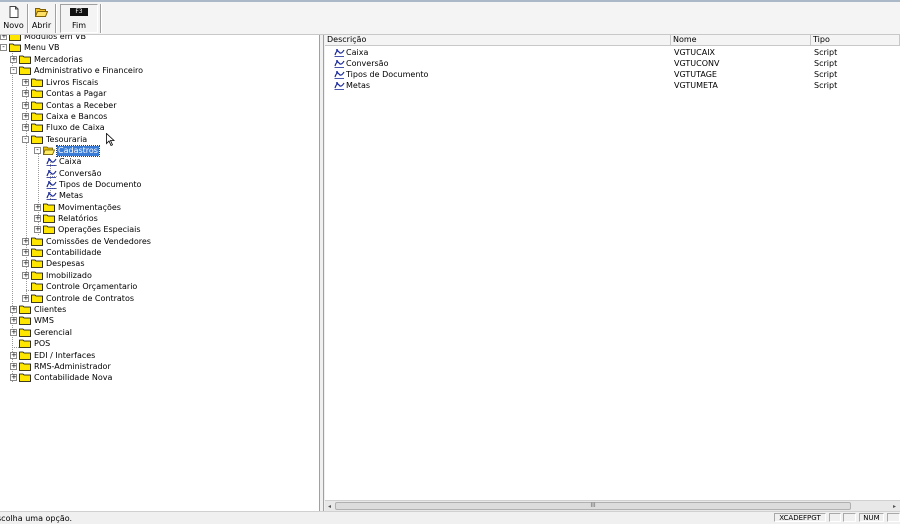  I want to click on tree-item: + Contas a Receber, so click(69, 105).